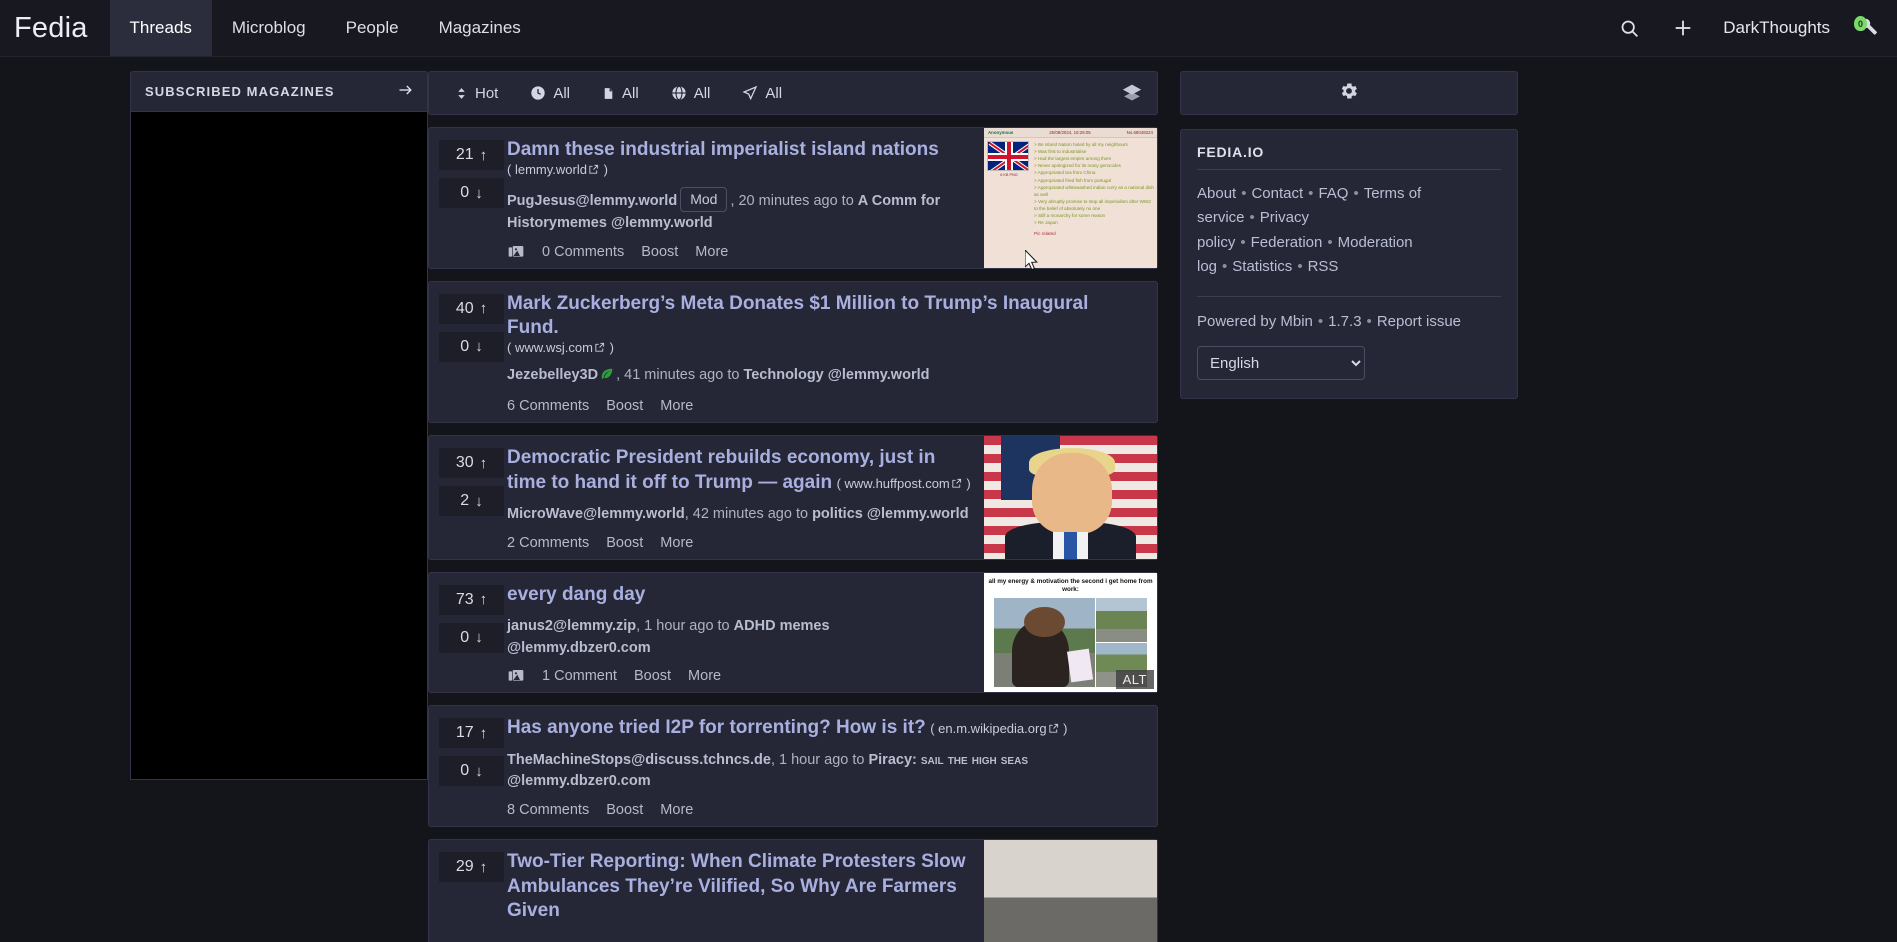  What do you see at coordinates (553, 348) in the screenshot?
I see `post-domain-label: www.wsj.com` at bounding box center [553, 348].